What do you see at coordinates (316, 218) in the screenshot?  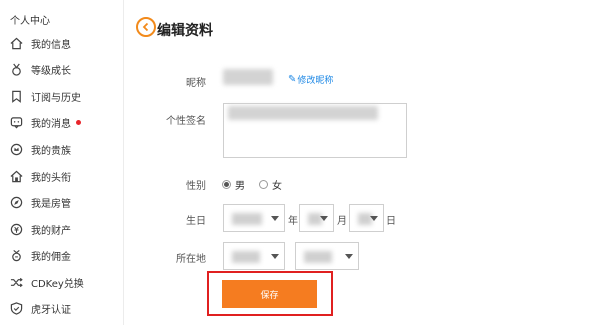 I see `birthday-month-select` at bounding box center [316, 218].